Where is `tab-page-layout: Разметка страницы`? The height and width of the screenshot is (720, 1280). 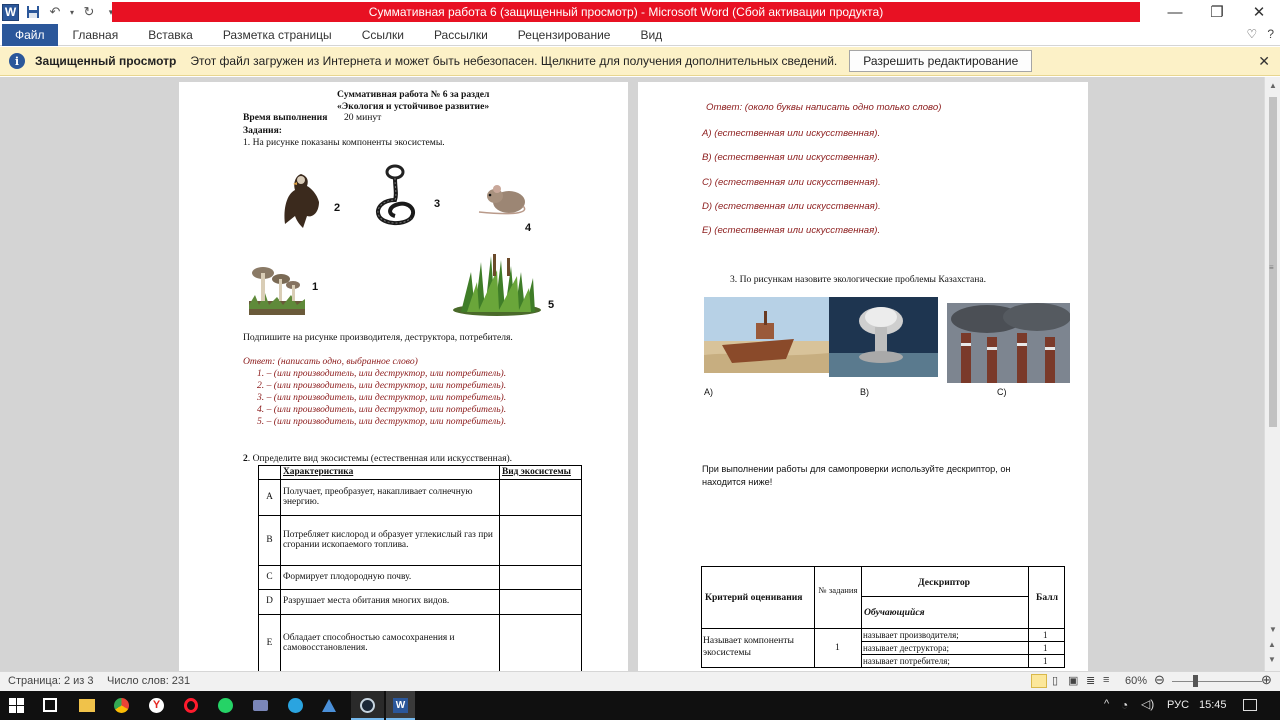
tab-page-layout: Разметка страницы is located at coordinates (277, 35).